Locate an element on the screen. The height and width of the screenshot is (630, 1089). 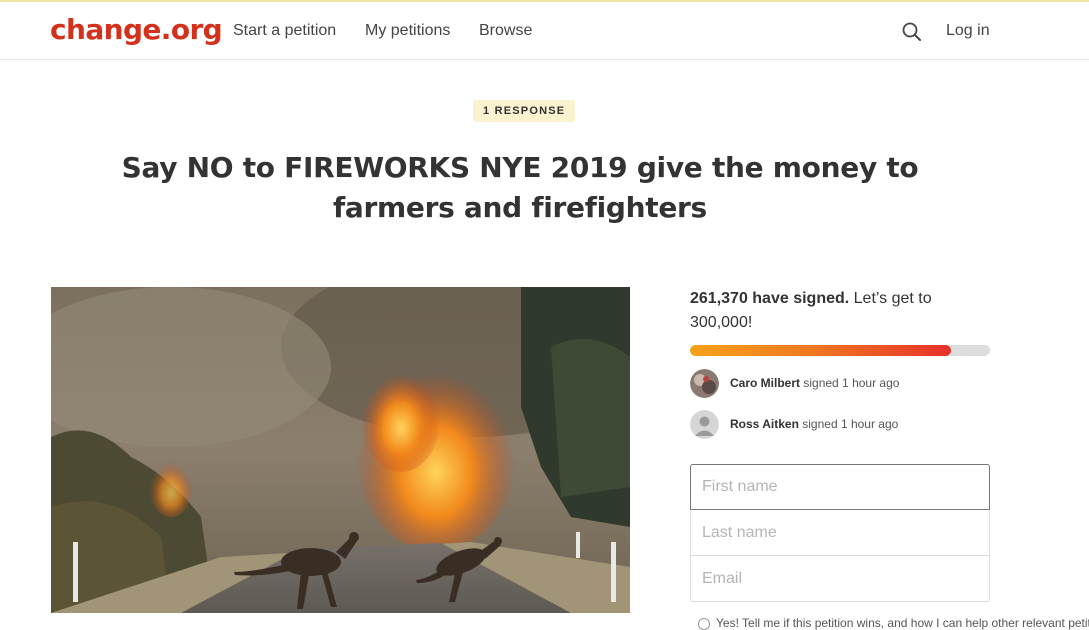
last-name-field is located at coordinates (840, 533).